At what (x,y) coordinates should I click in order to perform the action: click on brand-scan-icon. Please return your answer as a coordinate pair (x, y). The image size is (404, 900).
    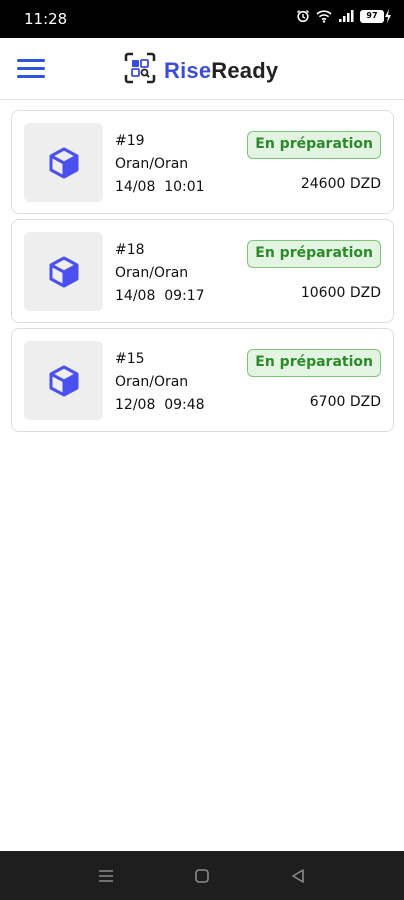
    Looking at the image, I should click on (140, 70).